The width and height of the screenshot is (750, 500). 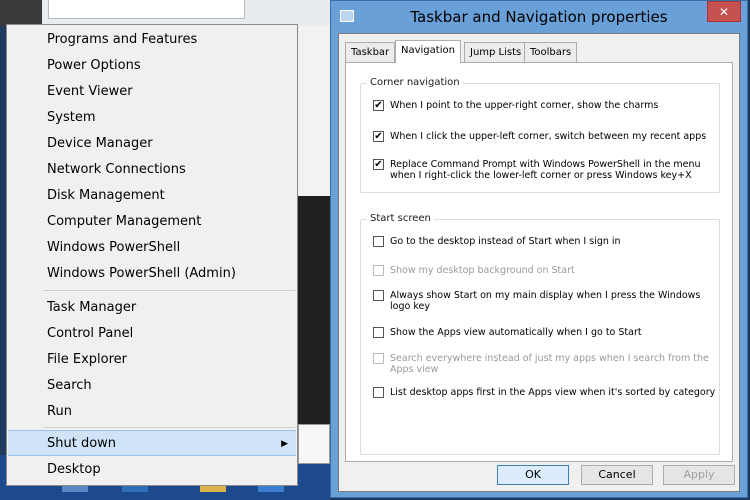 What do you see at coordinates (152, 443) in the screenshot?
I see `menu-item-shut-down: Shut down ▶` at bounding box center [152, 443].